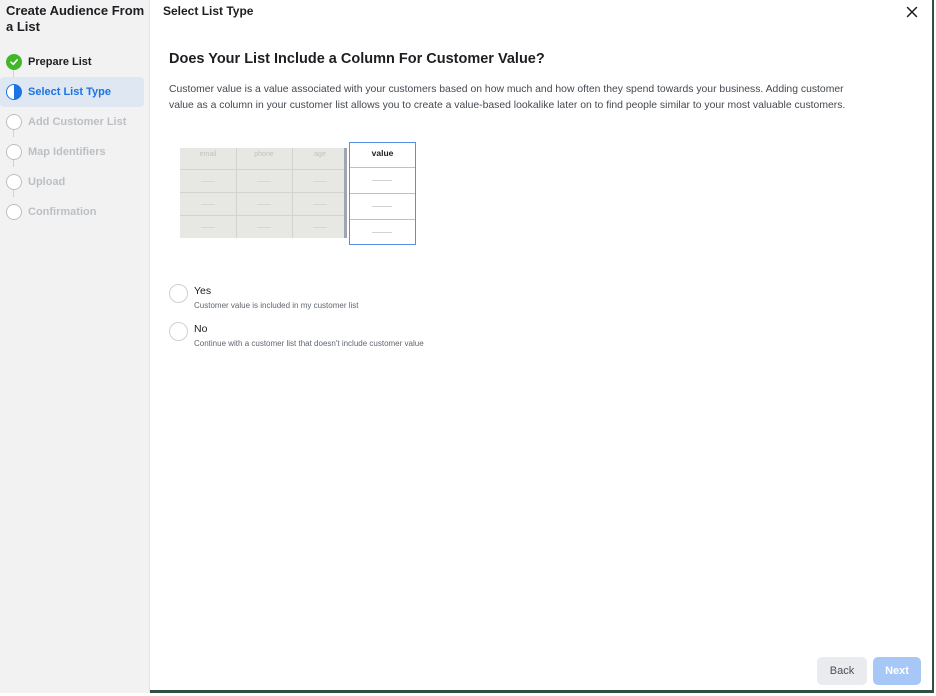 This screenshot has height=696, width=936. I want to click on close-button, so click(912, 12).